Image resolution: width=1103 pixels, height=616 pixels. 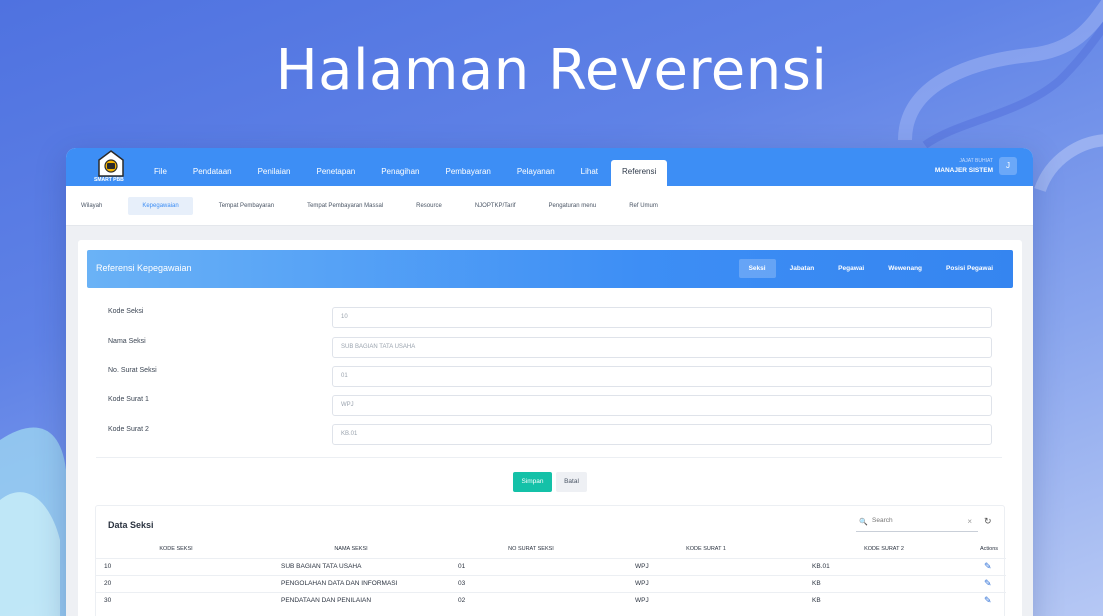 I want to click on kode-surat-2-label: Kode Surat 2, so click(x=128, y=429).